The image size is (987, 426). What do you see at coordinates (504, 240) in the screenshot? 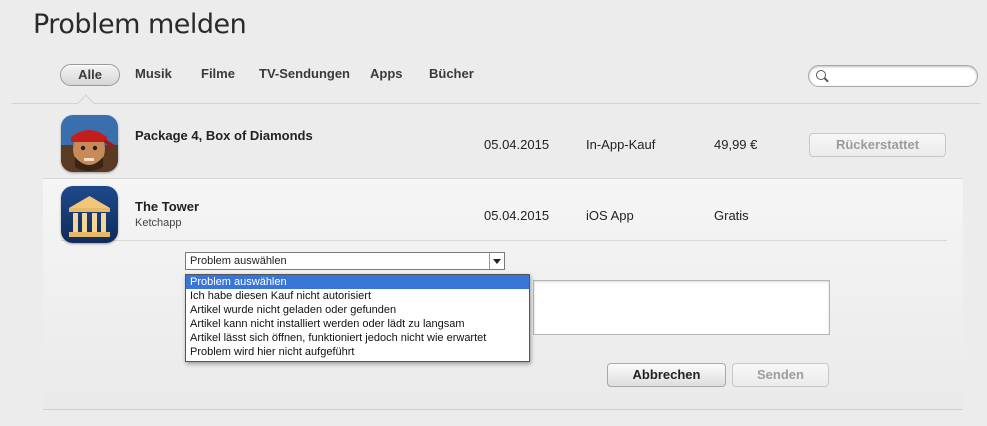
I see `inner-divider` at bounding box center [504, 240].